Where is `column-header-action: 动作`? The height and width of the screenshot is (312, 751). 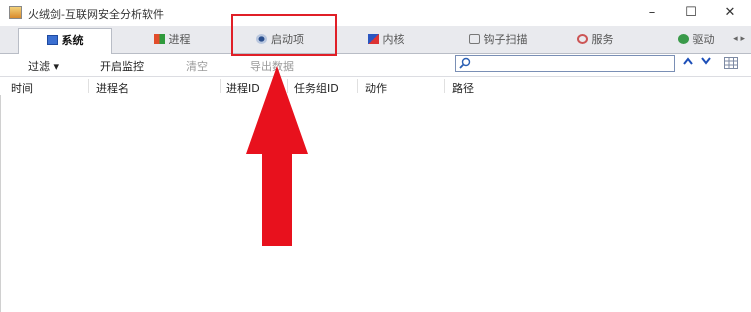 column-header-action: 动作 is located at coordinates (376, 88).